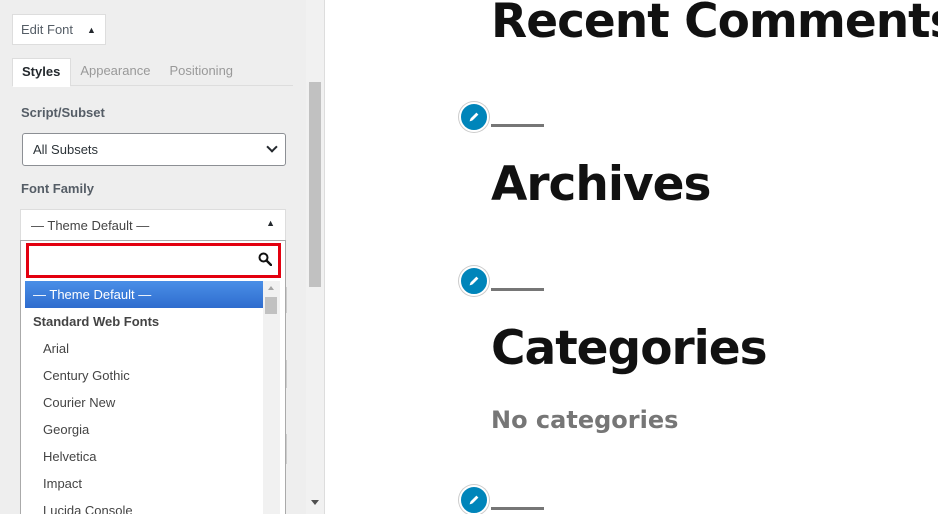 The image size is (938, 514). What do you see at coordinates (153, 225) in the screenshot?
I see `font-family-select: — Theme Default — ▲` at bounding box center [153, 225].